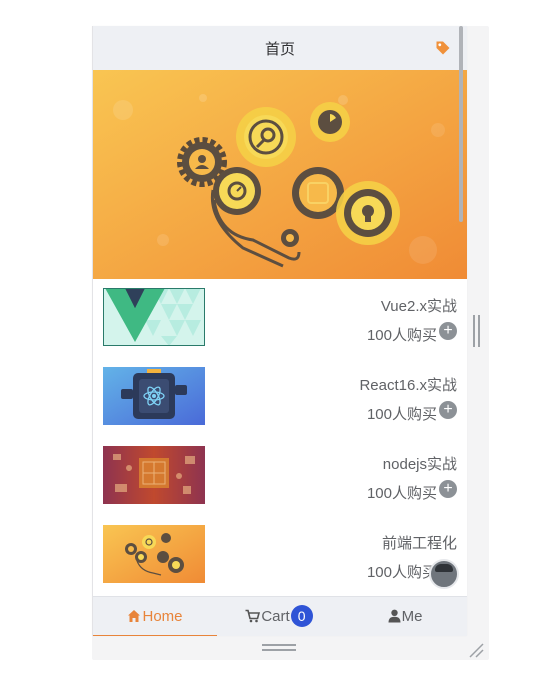 The image size is (560, 700). What do you see at coordinates (477, 331) in the screenshot?
I see `side-resize-handle` at bounding box center [477, 331].